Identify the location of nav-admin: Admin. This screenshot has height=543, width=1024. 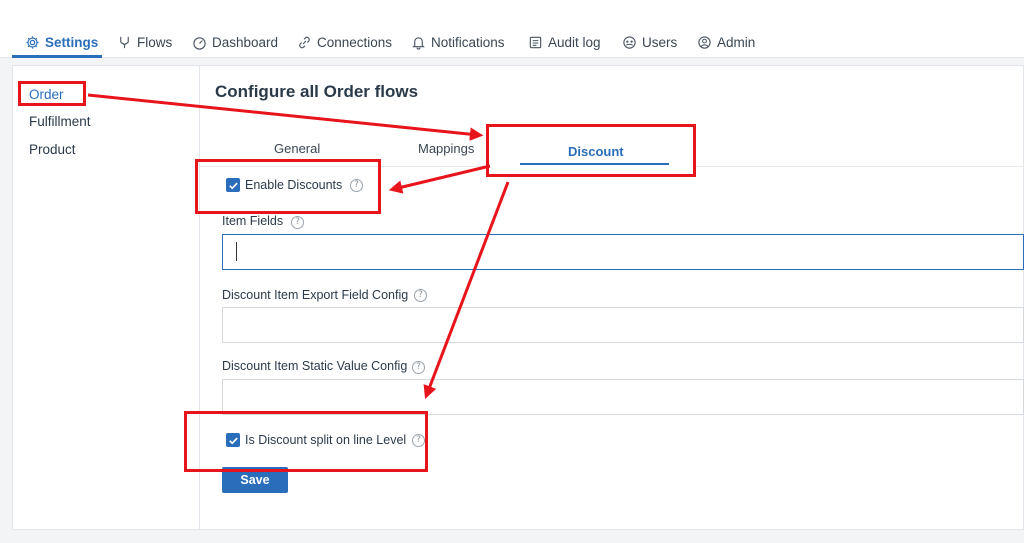
(726, 42).